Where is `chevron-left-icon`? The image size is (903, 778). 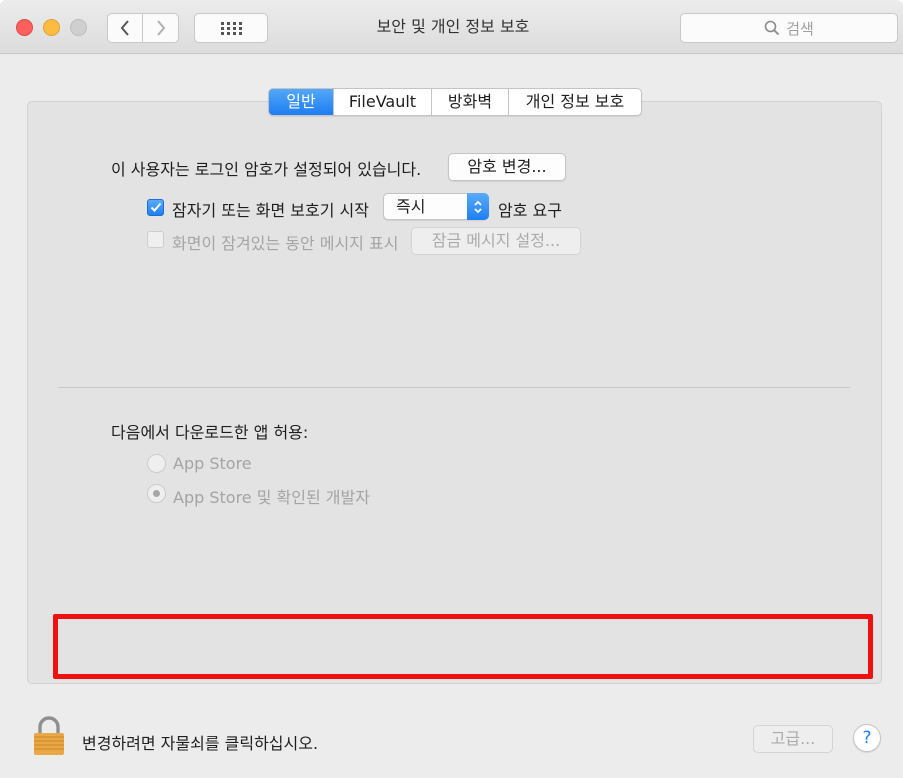 chevron-left-icon is located at coordinates (124, 28).